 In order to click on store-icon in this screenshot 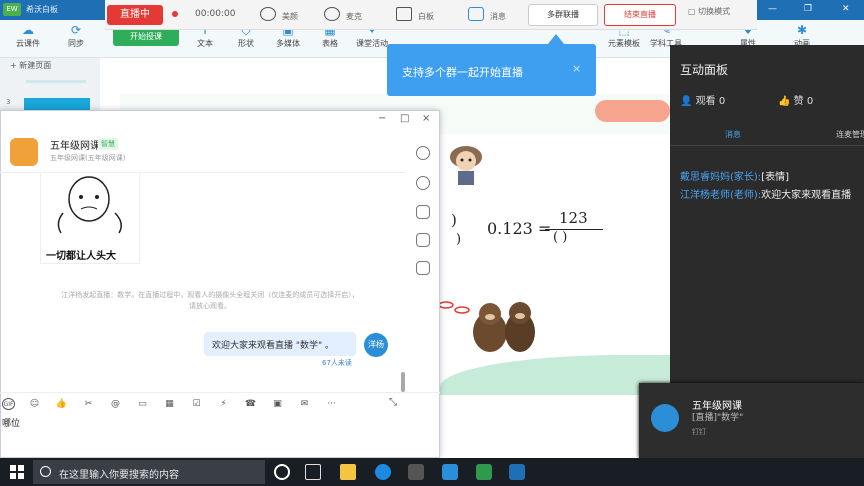, I will do `click(416, 472)`.